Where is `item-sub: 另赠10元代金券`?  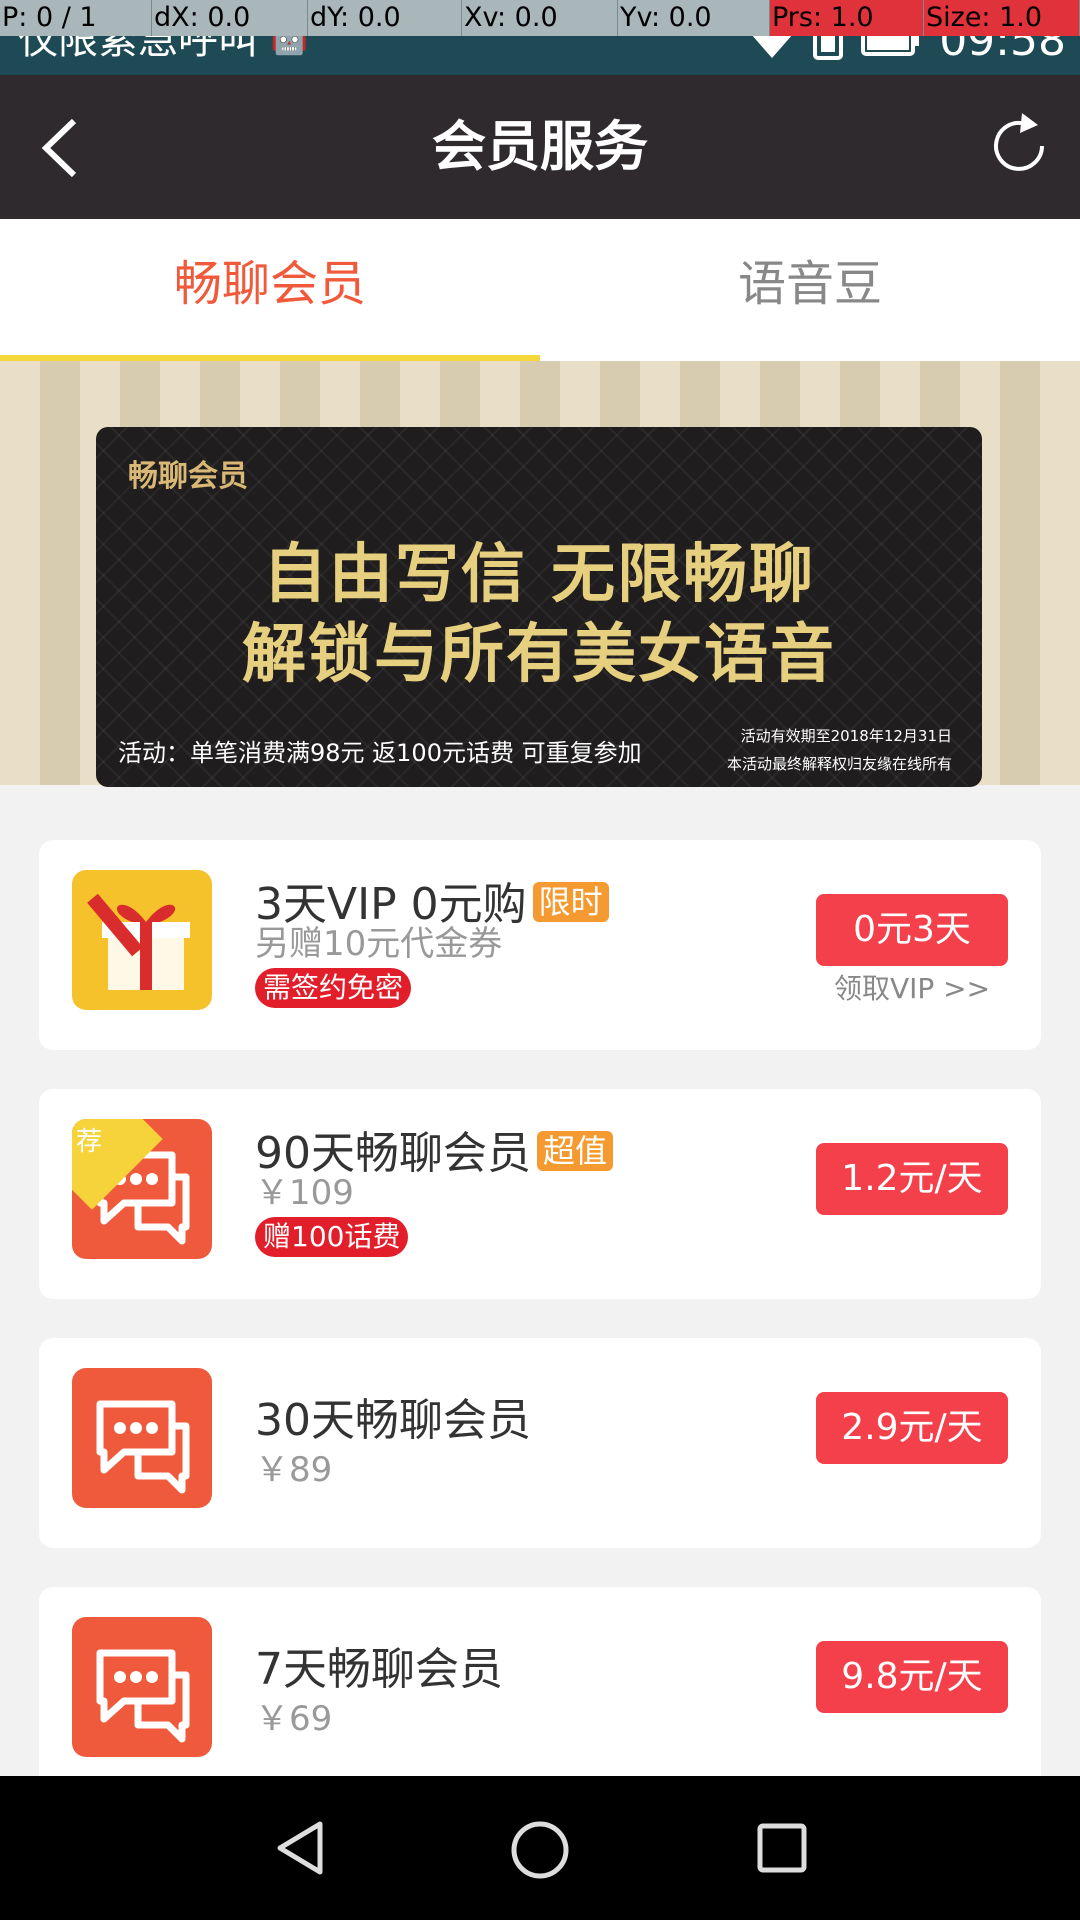 item-sub: 另赠10元代金券 is located at coordinates (379, 944).